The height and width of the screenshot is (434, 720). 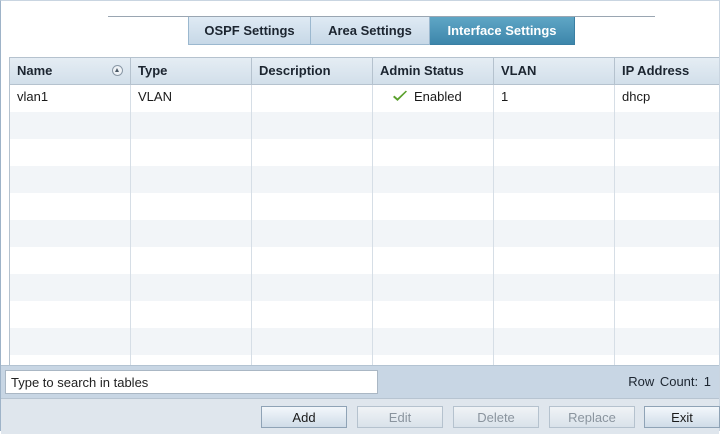 I want to click on column-header-name: Name, so click(x=70, y=71).